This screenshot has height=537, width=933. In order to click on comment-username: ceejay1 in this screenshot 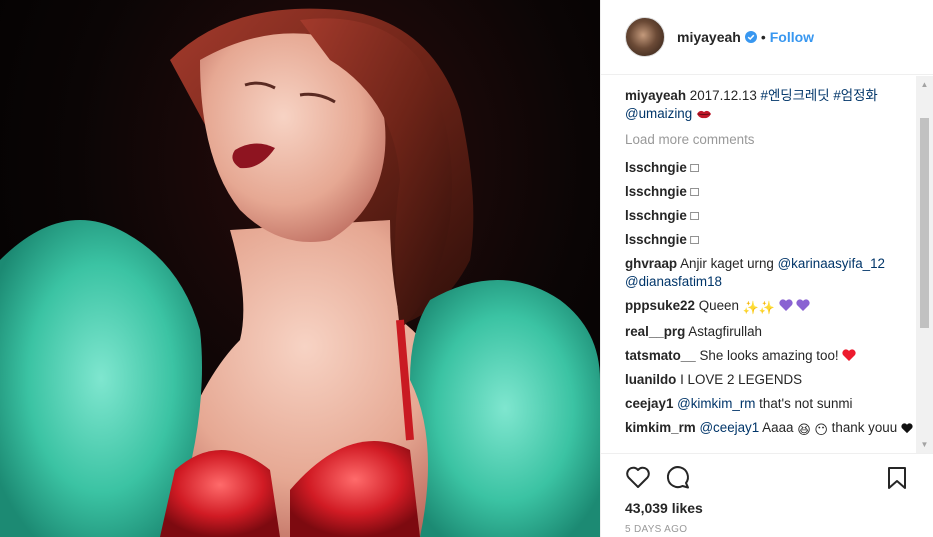, I will do `click(649, 403)`.